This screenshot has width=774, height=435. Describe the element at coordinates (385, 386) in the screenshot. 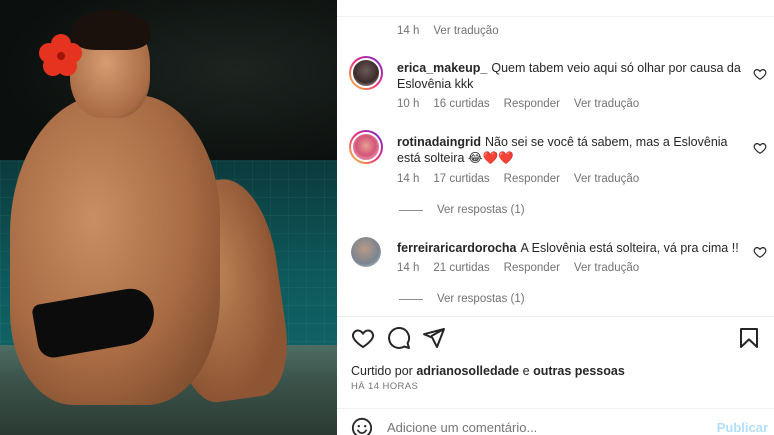

I see `post-time-ago: HÁ 14 HORAS` at that location.